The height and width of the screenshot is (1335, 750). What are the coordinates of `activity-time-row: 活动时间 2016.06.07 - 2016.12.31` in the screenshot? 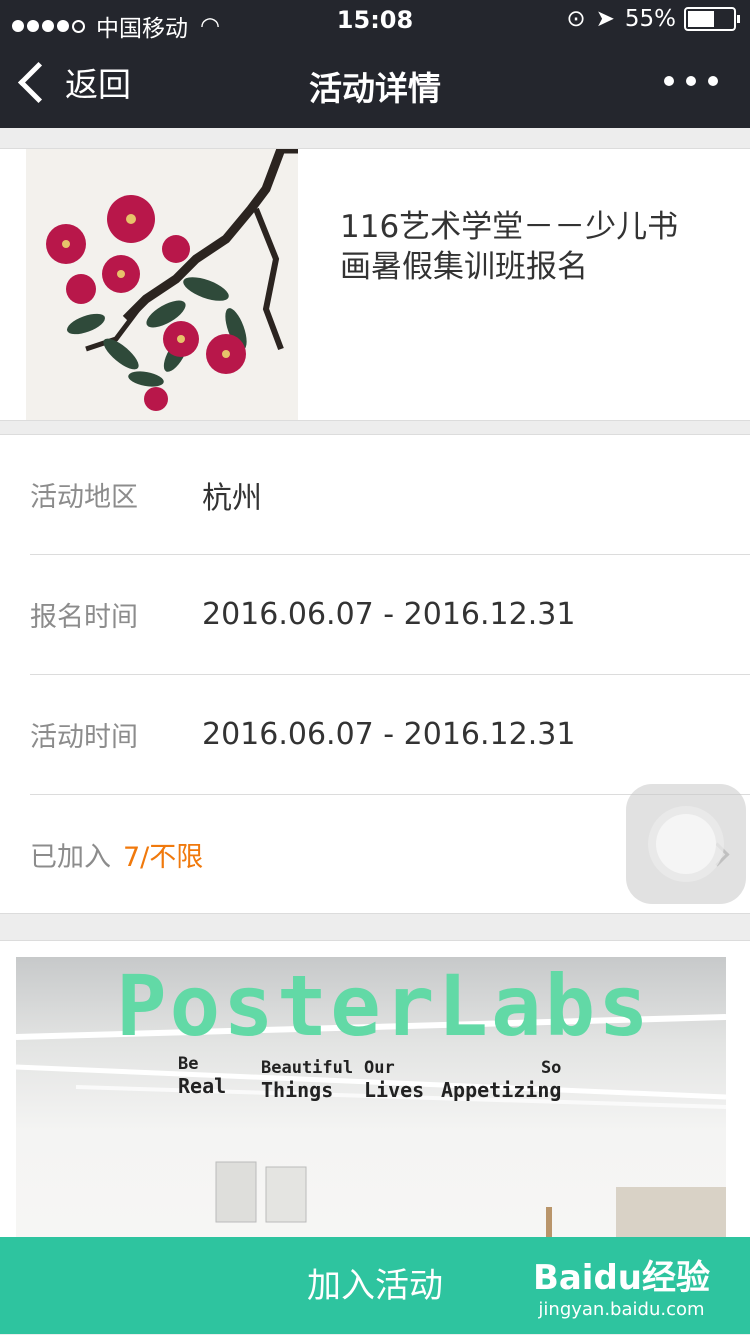 It's located at (390, 735).